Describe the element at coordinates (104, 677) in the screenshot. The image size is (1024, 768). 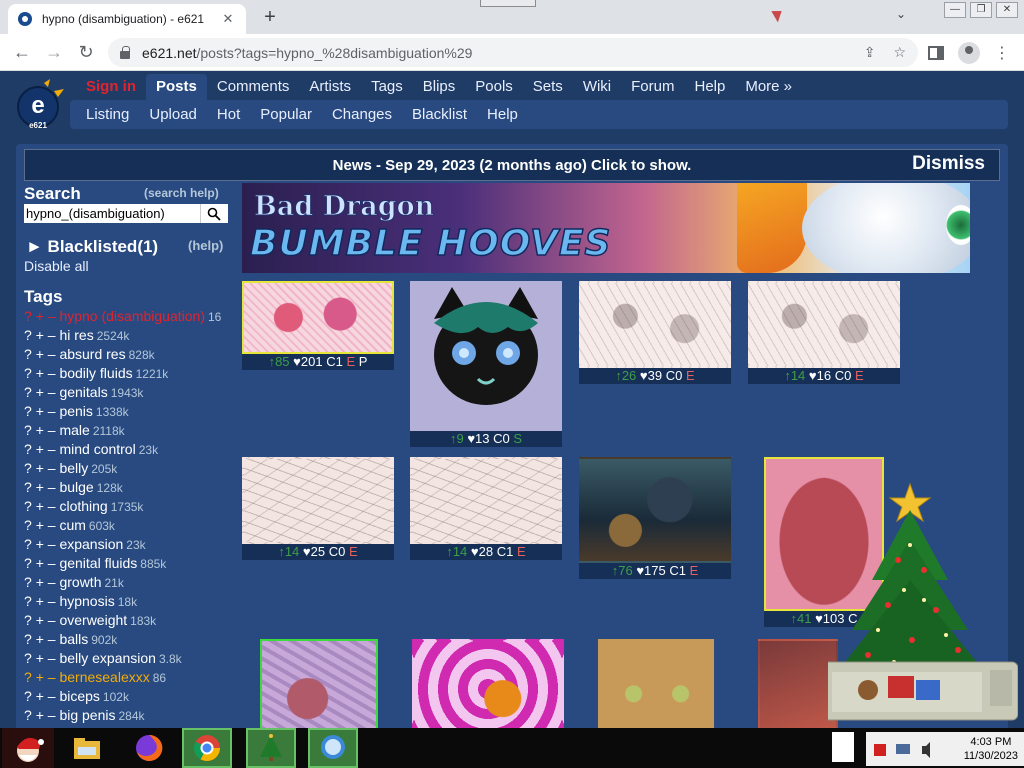
I see `tag-name-link: bernesealexxx` at that location.